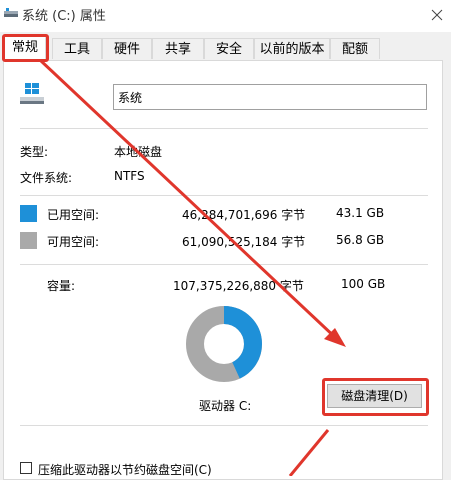 This screenshot has width=451, height=480. What do you see at coordinates (270, 97) in the screenshot?
I see `drive-name-input` at bounding box center [270, 97].